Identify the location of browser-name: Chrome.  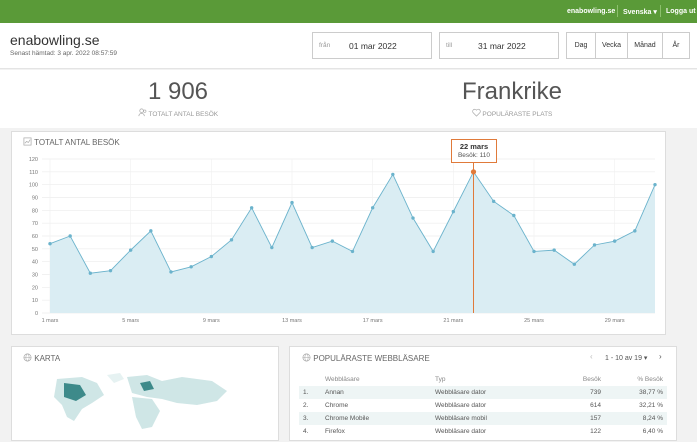
(337, 405).